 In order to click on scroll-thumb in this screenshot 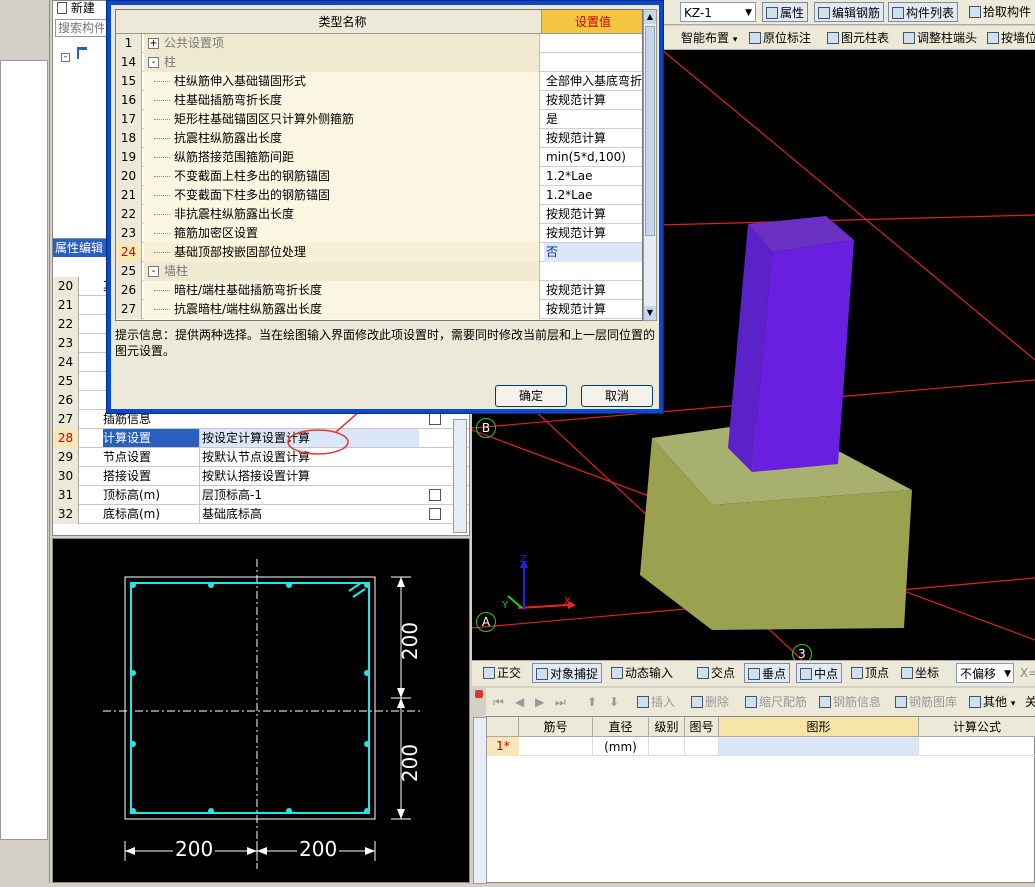, I will do `click(650, 131)`.